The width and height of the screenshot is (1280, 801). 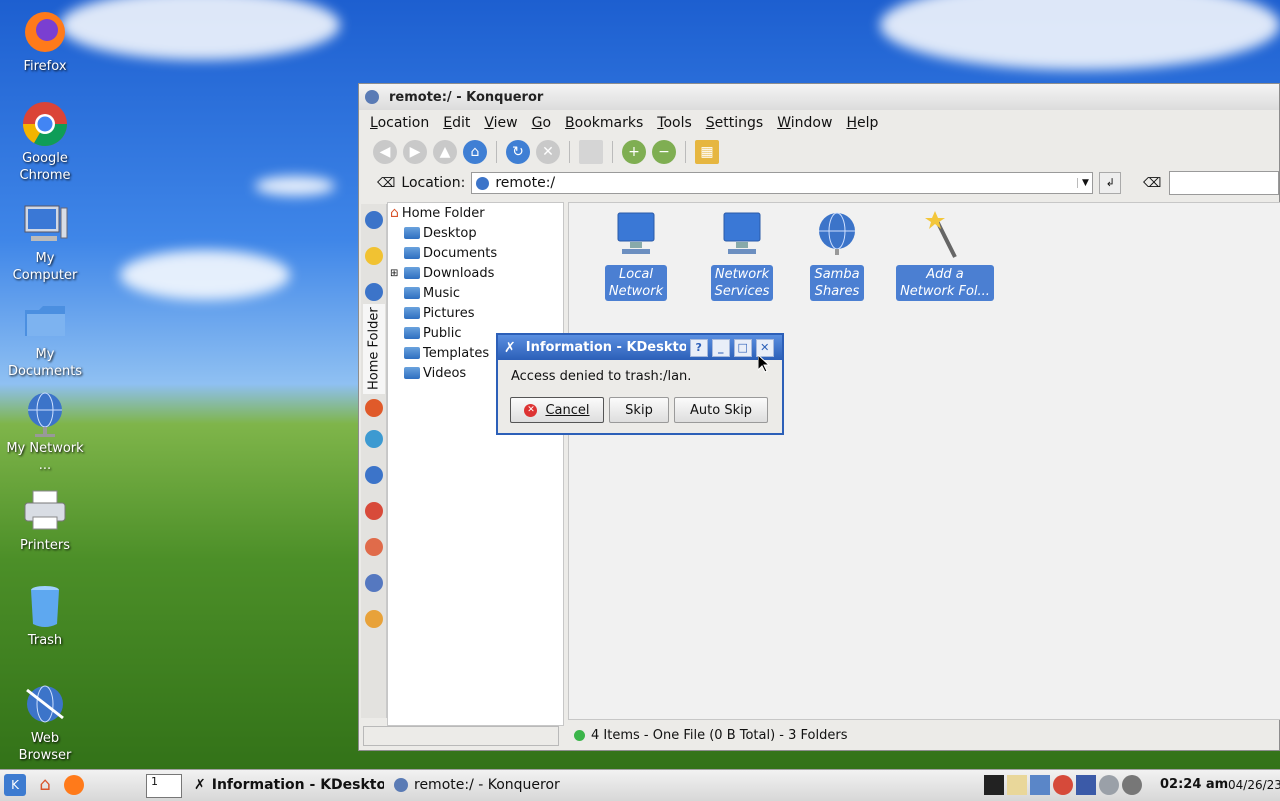 I want to click on network-globe-icon, so click(x=45, y=414).